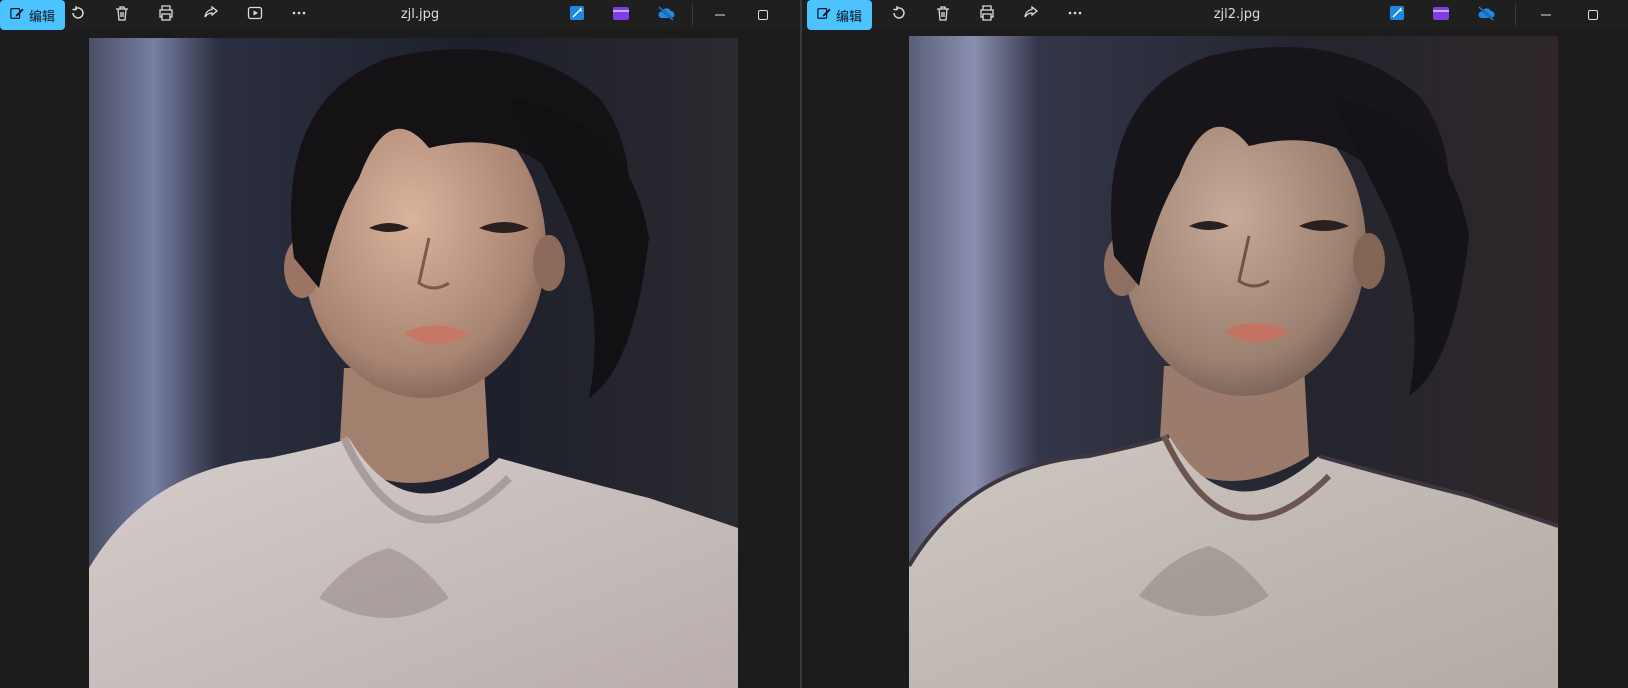  I want to click on window-title: zjl2.jpg, so click(1237, 14).